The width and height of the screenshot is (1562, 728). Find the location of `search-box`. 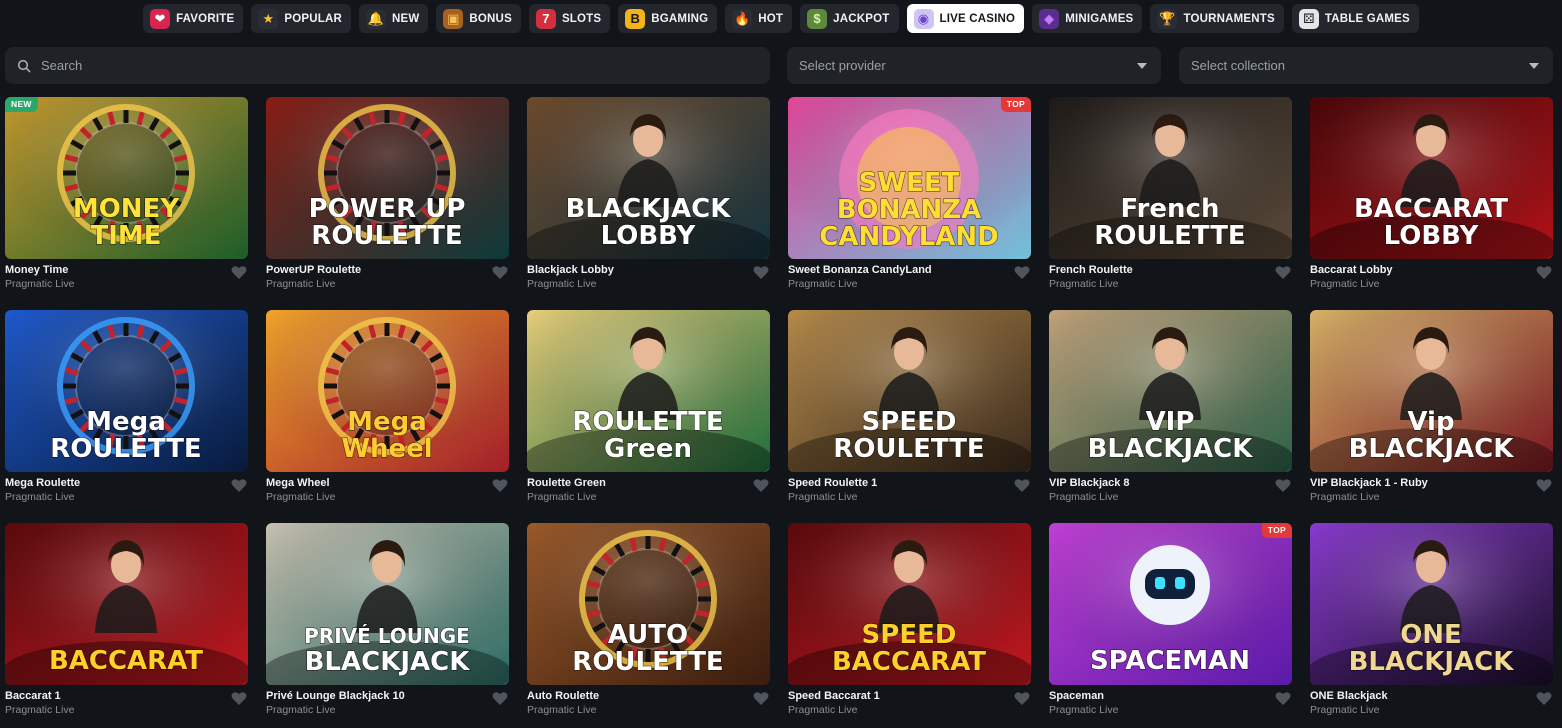

search-box is located at coordinates (387, 65).